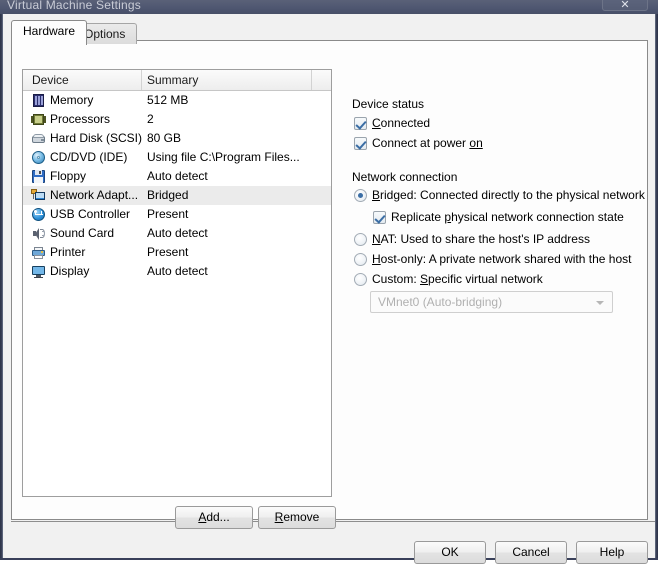 Image resolution: width=658 pixels, height=564 pixels. Describe the element at coordinates (38, 252) in the screenshot. I see `printer-icon` at that location.